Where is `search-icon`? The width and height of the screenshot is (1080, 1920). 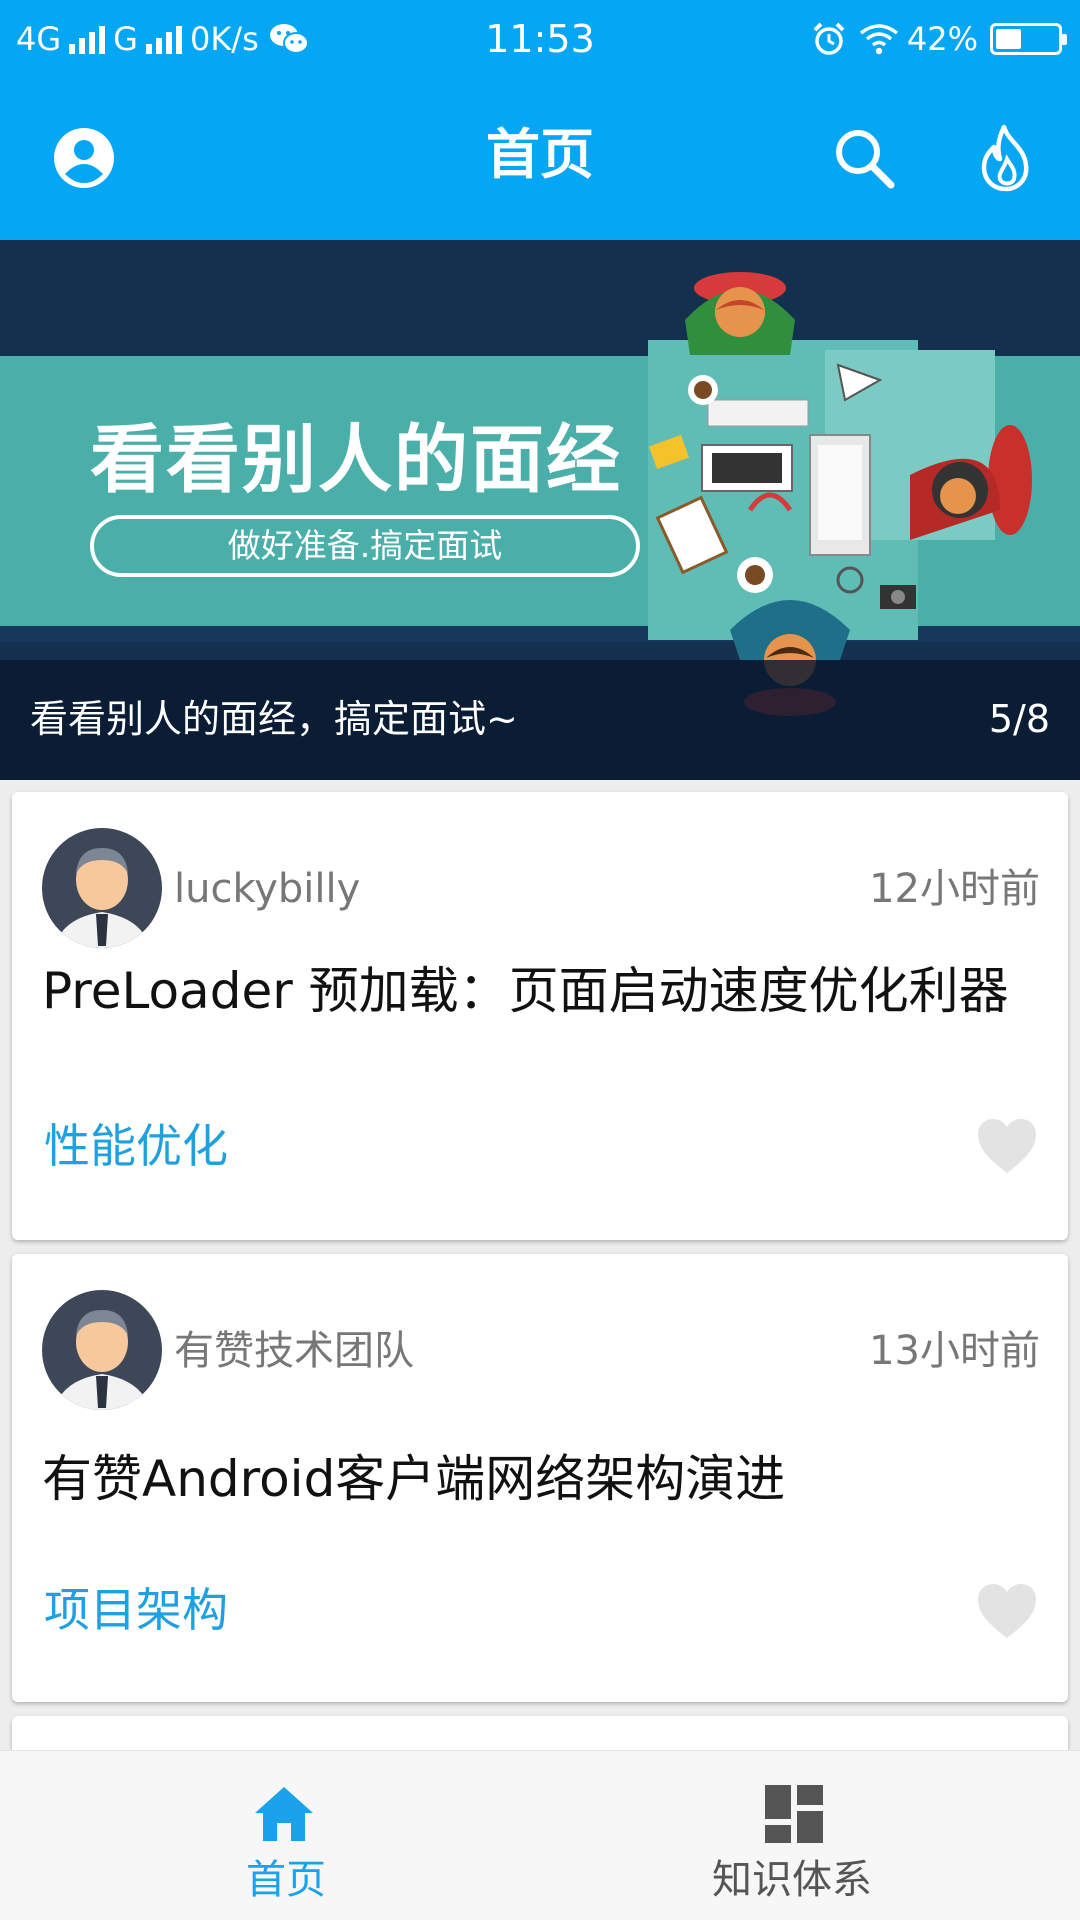
search-icon is located at coordinates (865, 159).